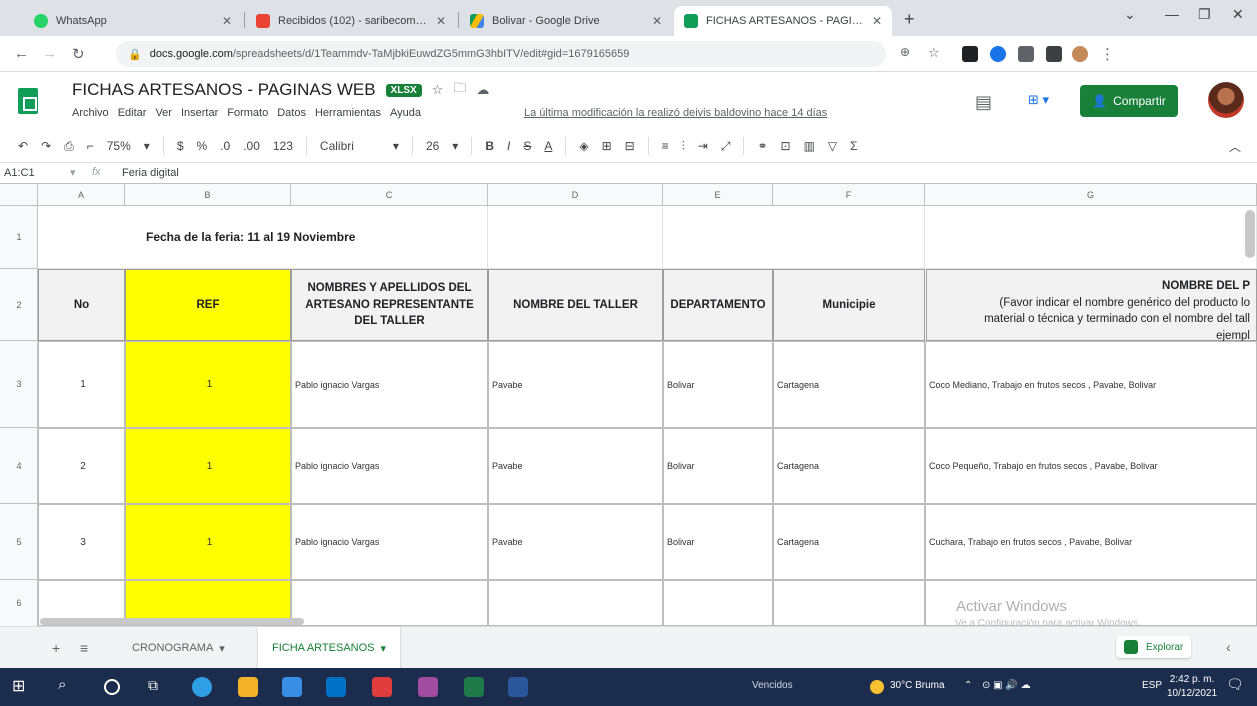 Image resolution: width=1257 pixels, height=706 pixels. I want to click on italic-button: I, so click(508, 146).